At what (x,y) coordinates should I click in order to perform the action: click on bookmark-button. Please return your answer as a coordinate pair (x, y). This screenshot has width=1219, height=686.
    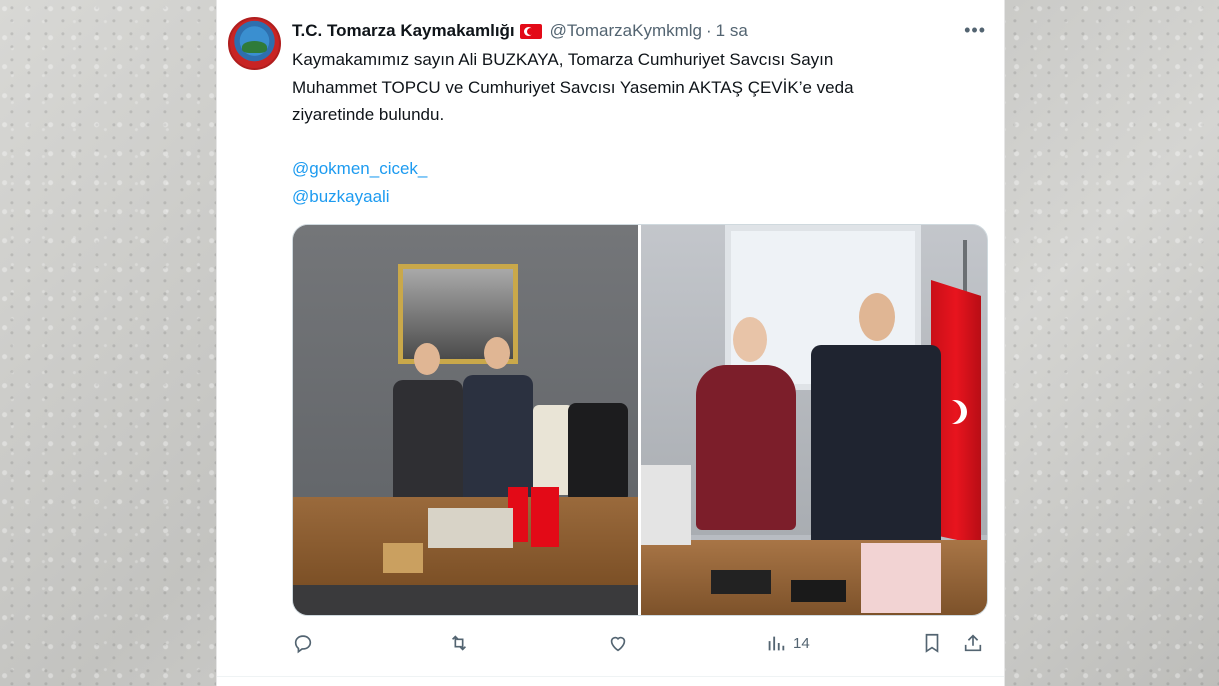
    Looking at the image, I should click on (932, 643).